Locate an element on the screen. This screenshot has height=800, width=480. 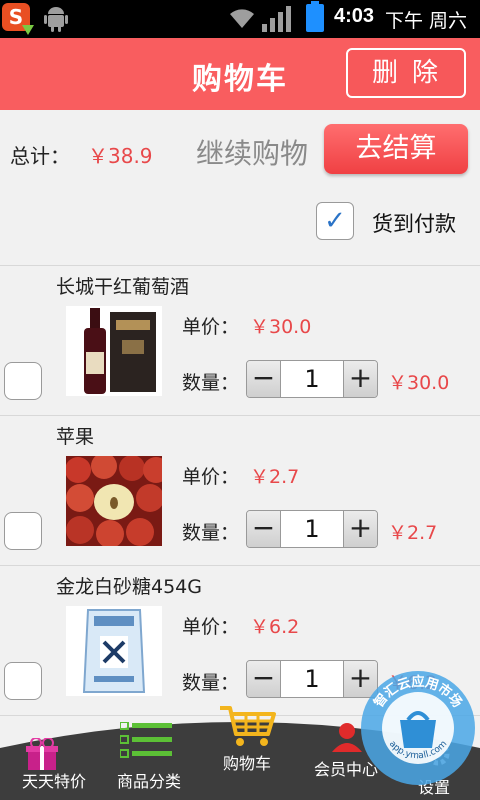
nav-item-categories: 商品分类 is located at coordinates (149, 750).